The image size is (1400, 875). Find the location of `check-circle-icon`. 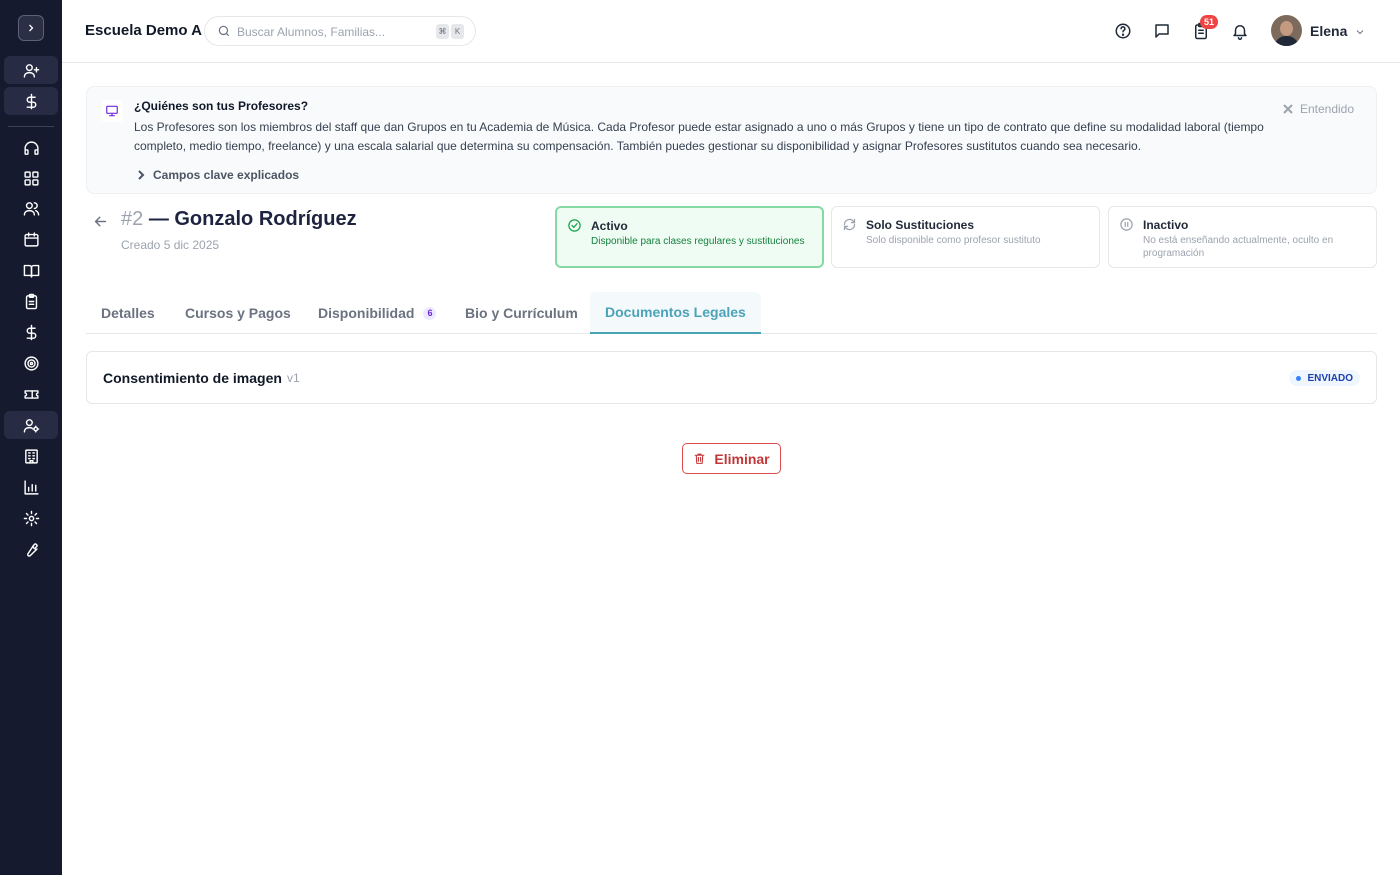

check-circle-icon is located at coordinates (575, 226).